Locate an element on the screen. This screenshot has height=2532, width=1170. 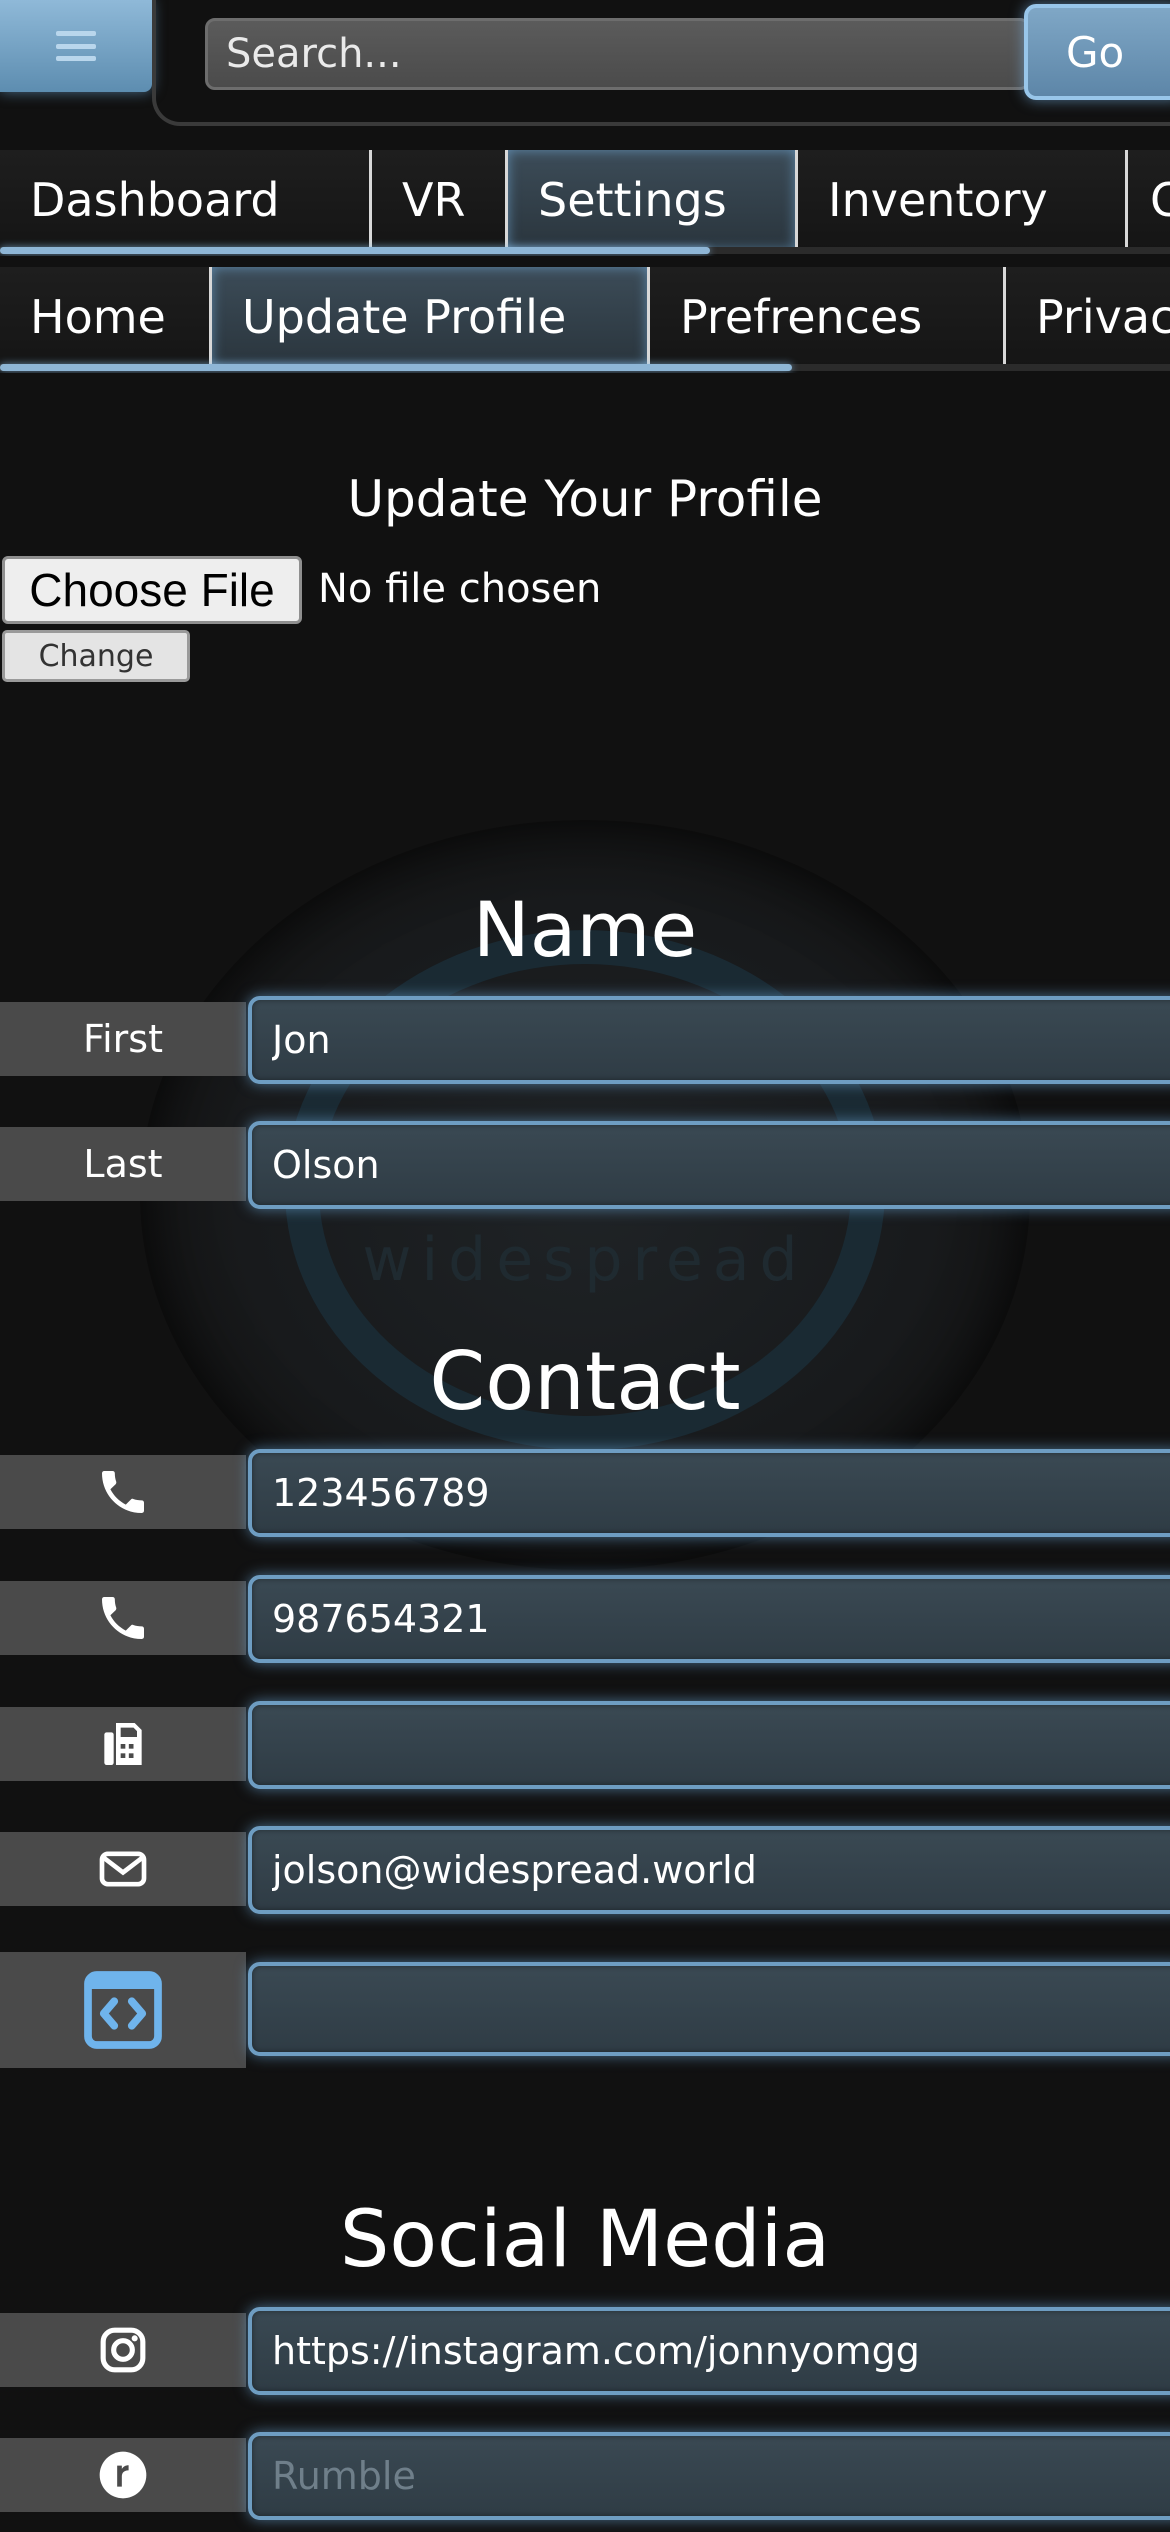
instagram-icon is located at coordinates (123, 2350).